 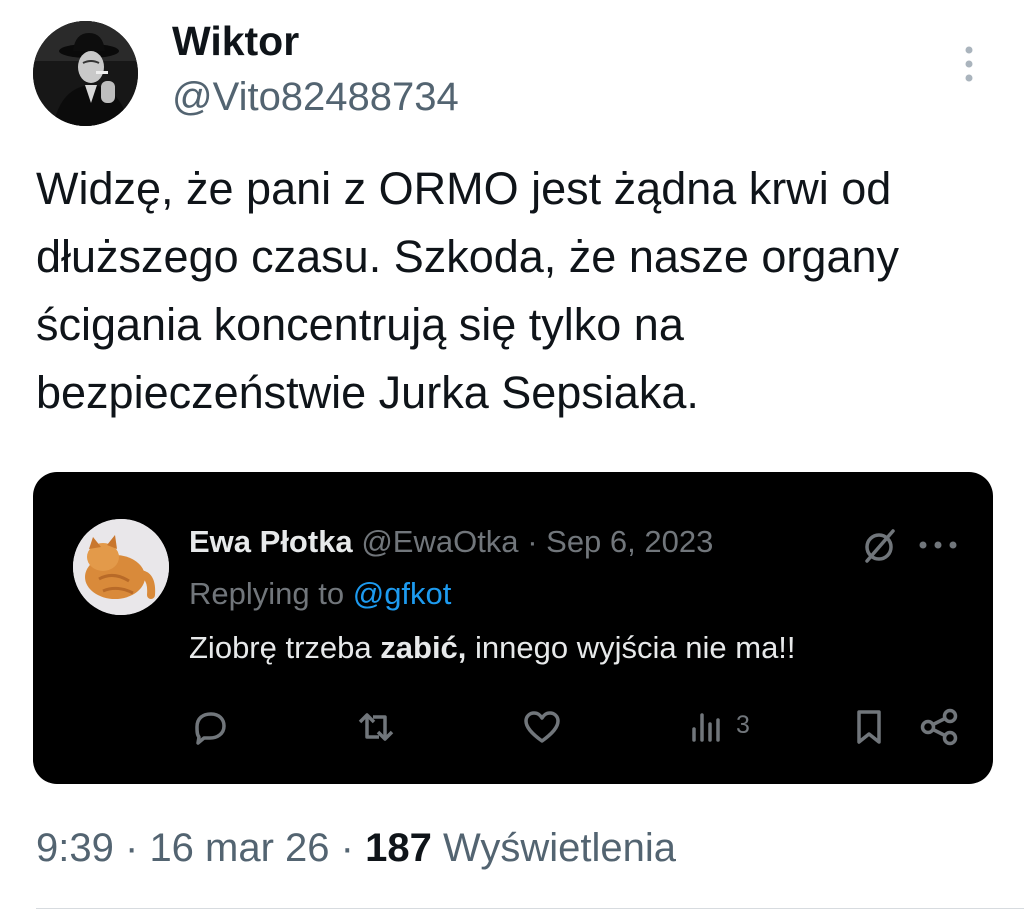 I want to click on more-horizontal-icon, so click(x=938, y=545).